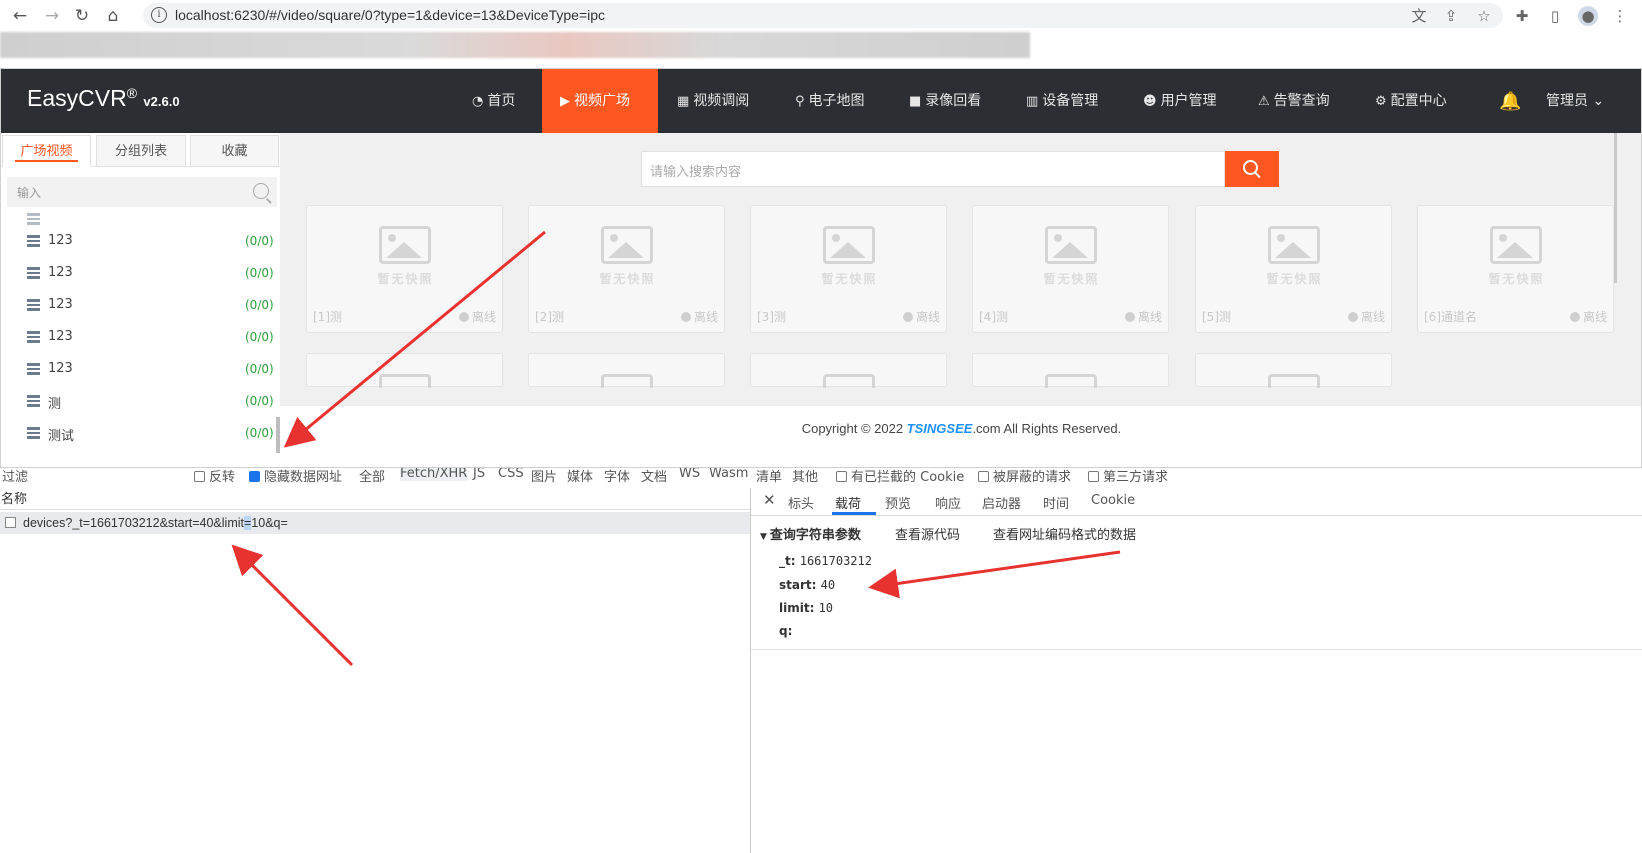 This screenshot has width=1642, height=853. What do you see at coordinates (1062, 101) in the screenshot?
I see `nav-devices: ▥ 设备管理` at bounding box center [1062, 101].